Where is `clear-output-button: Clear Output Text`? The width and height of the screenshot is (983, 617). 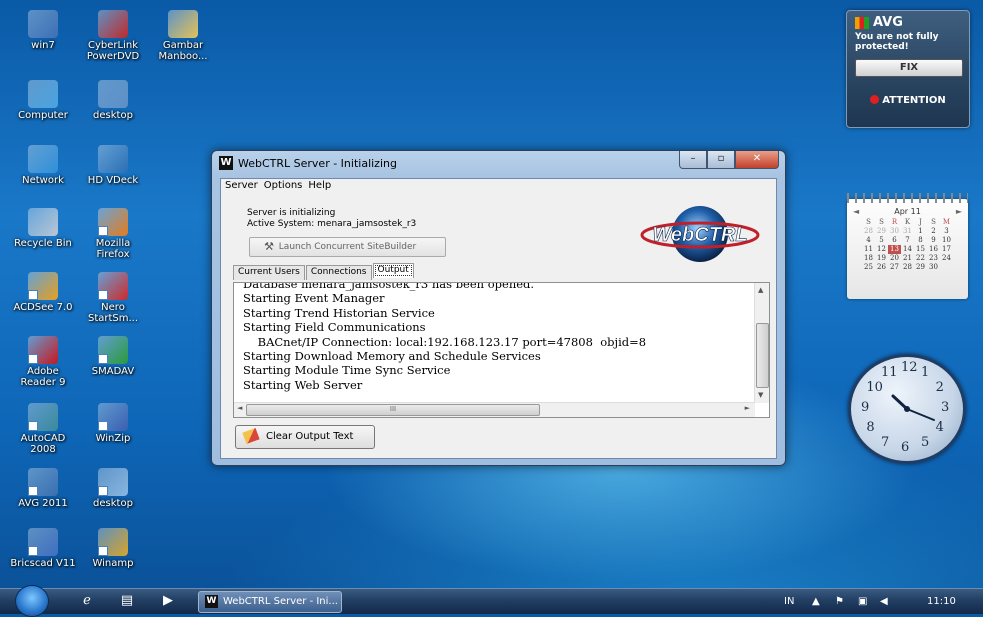
clear-output-button: Clear Output Text is located at coordinates (305, 437).